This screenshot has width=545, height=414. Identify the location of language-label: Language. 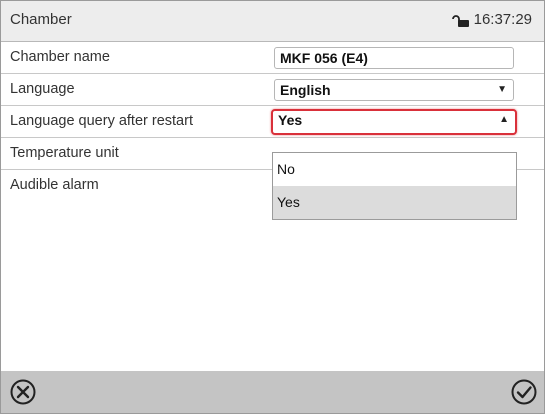
(42, 89).